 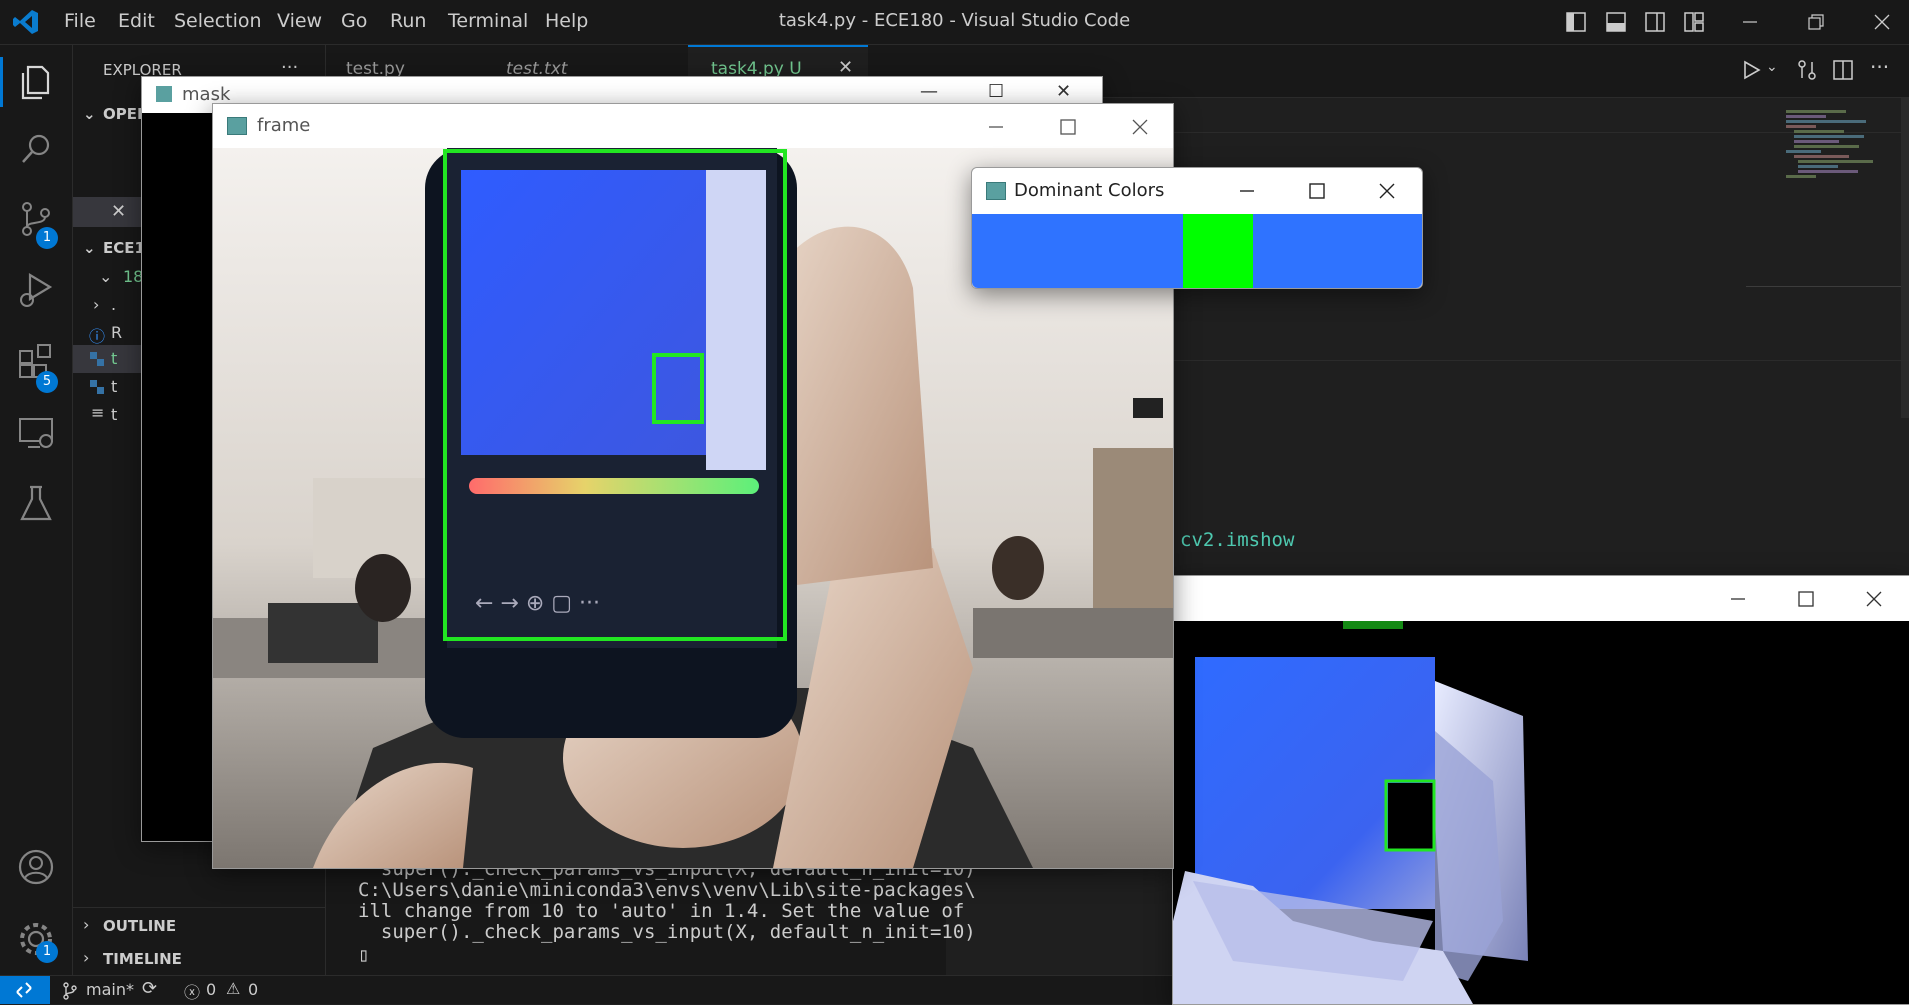 What do you see at coordinates (47, 952) in the screenshot?
I see `settings-badge: 1` at bounding box center [47, 952].